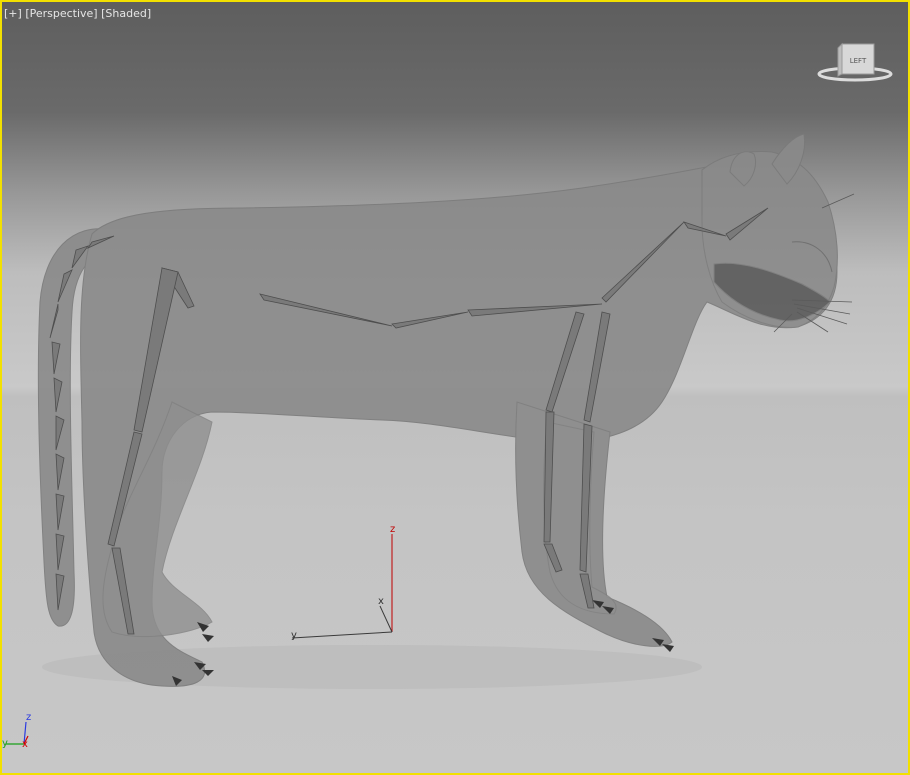  I want to click on viewport-general-menu: [+], so click(13, 13).